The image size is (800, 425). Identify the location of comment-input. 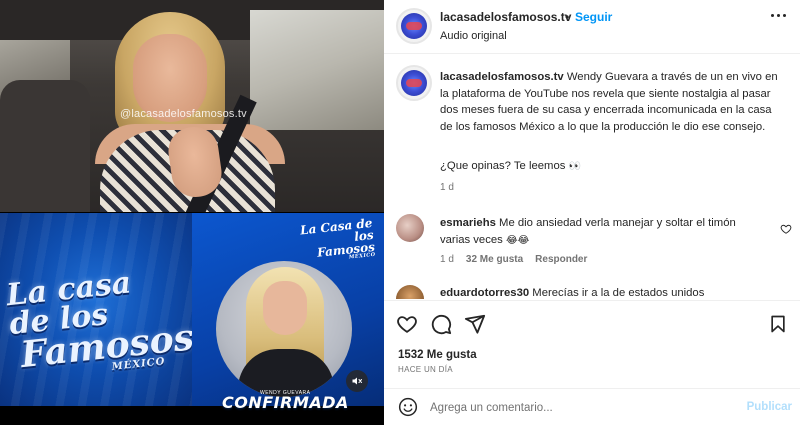
(580, 408).